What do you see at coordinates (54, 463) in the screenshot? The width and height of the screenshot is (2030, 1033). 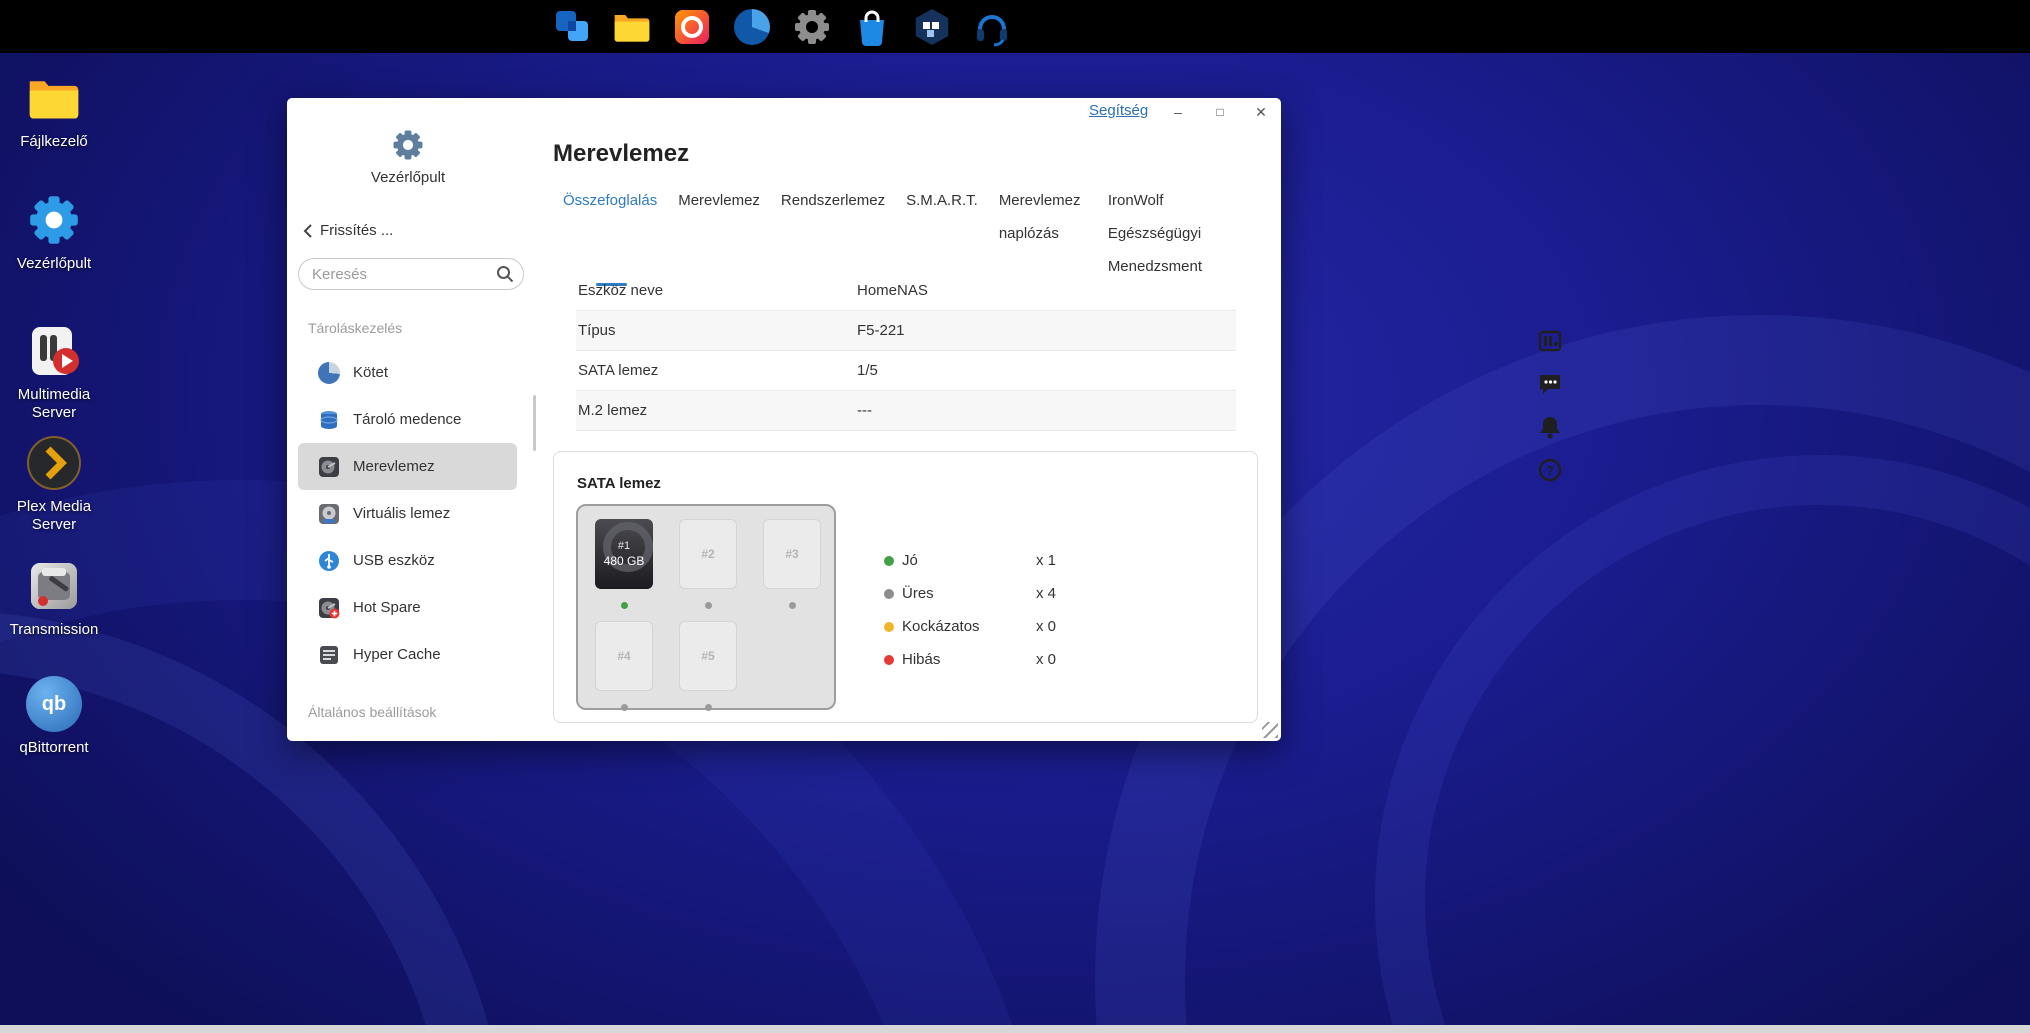 I see `plex-icon` at bounding box center [54, 463].